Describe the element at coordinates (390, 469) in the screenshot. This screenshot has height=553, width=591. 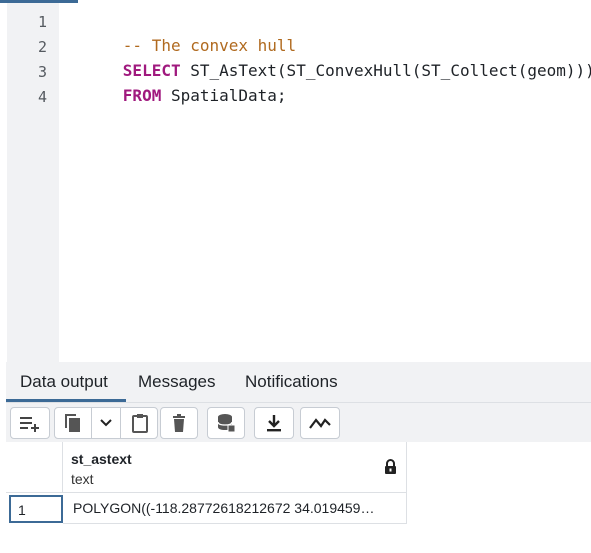
I see `lock-icon` at that location.